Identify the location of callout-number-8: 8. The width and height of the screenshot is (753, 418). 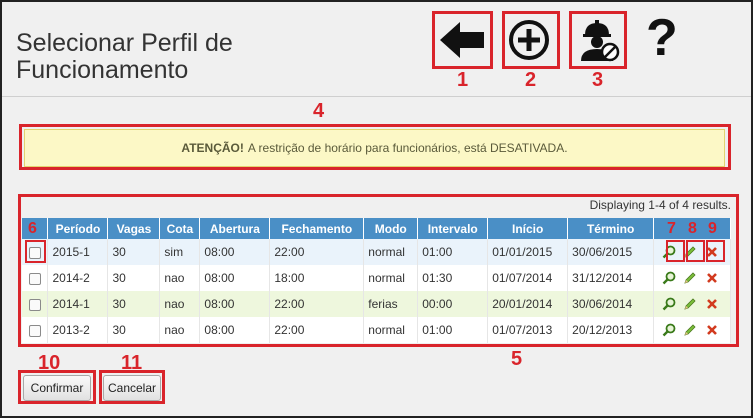
(692, 228).